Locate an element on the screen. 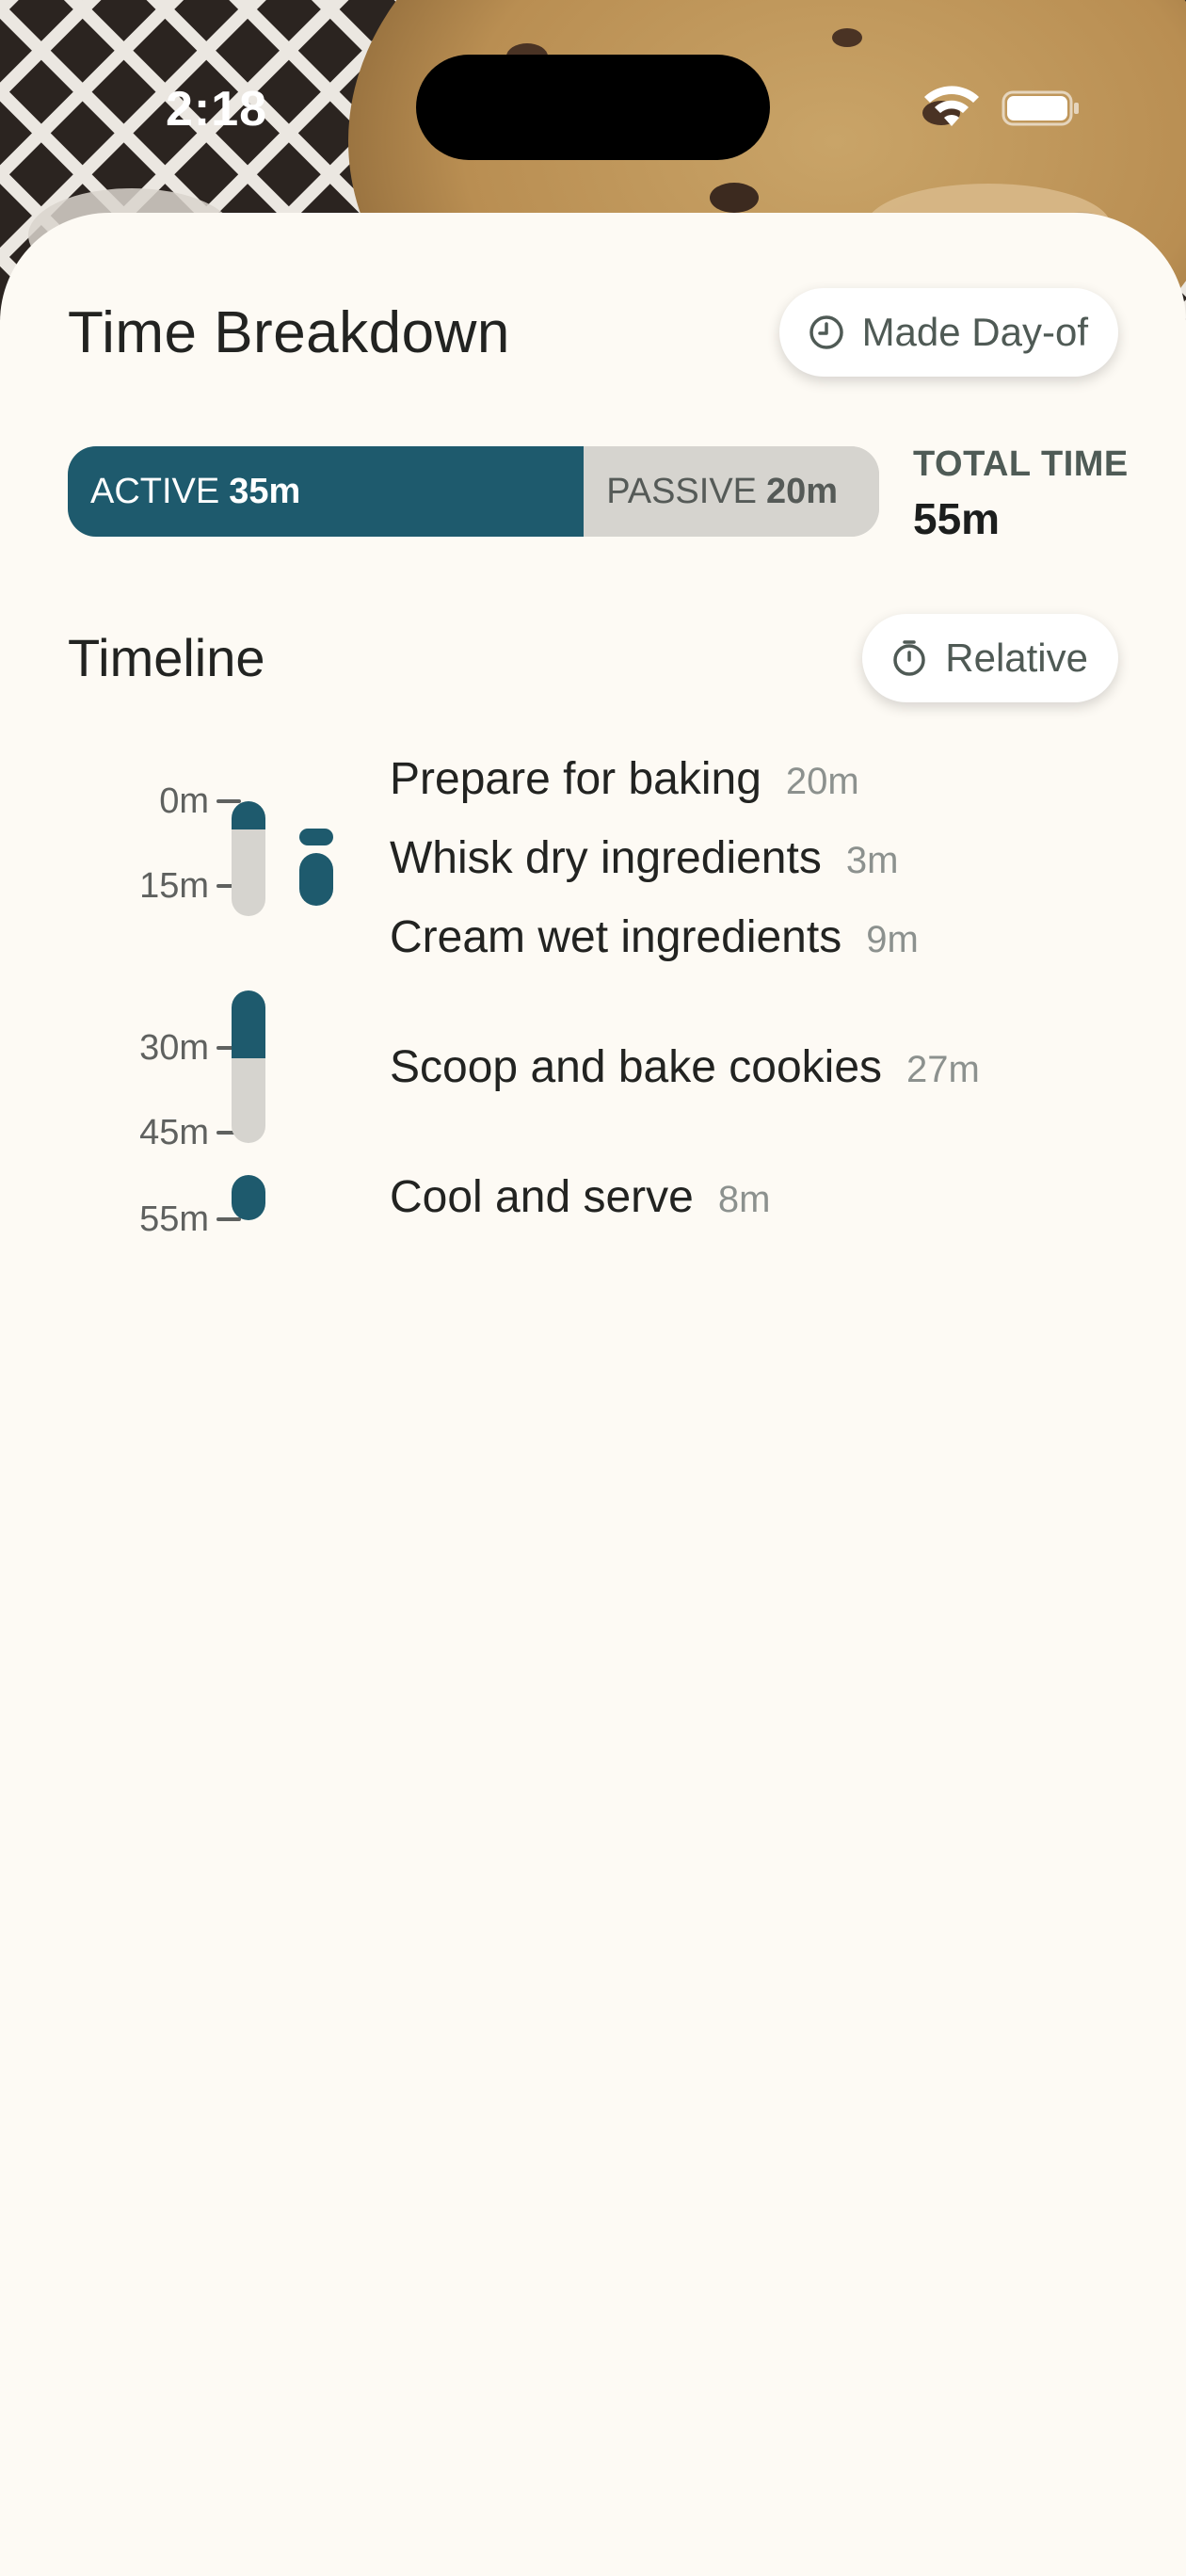 This screenshot has height=2576, width=1186. sheet-header: Time Breakdown Made Day-of is located at coordinates (593, 335).